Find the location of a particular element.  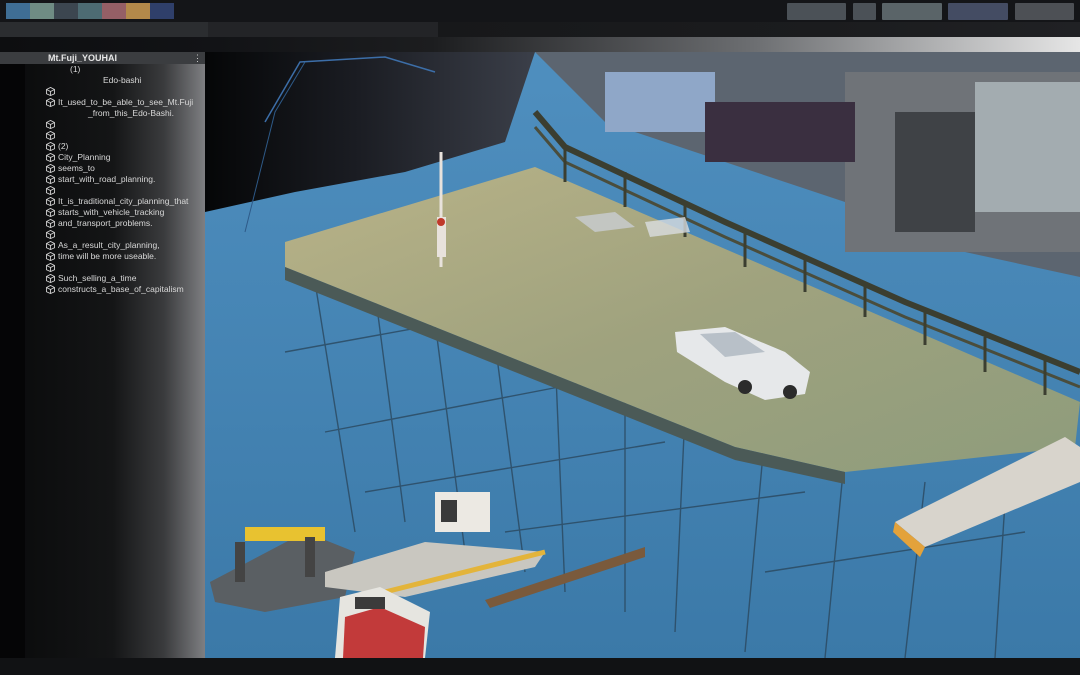

outliner-row: starts_with_vehicle_tracking is located at coordinates (115, 212).